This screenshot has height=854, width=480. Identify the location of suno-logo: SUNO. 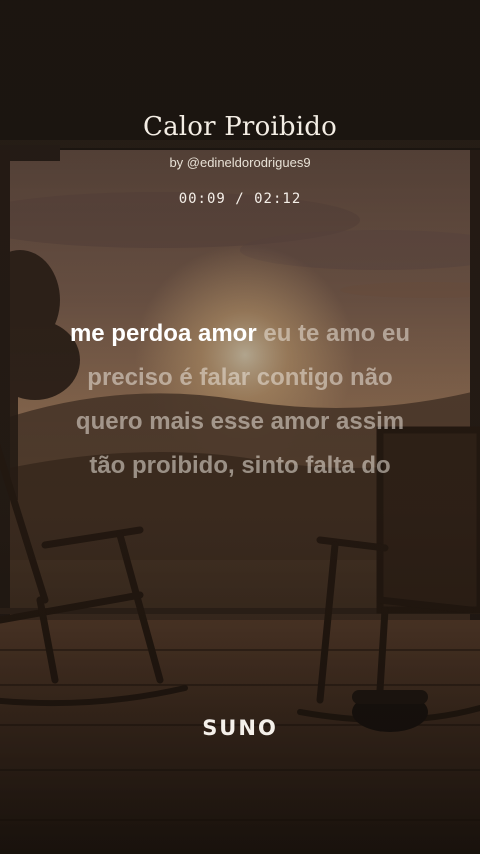
(240, 728).